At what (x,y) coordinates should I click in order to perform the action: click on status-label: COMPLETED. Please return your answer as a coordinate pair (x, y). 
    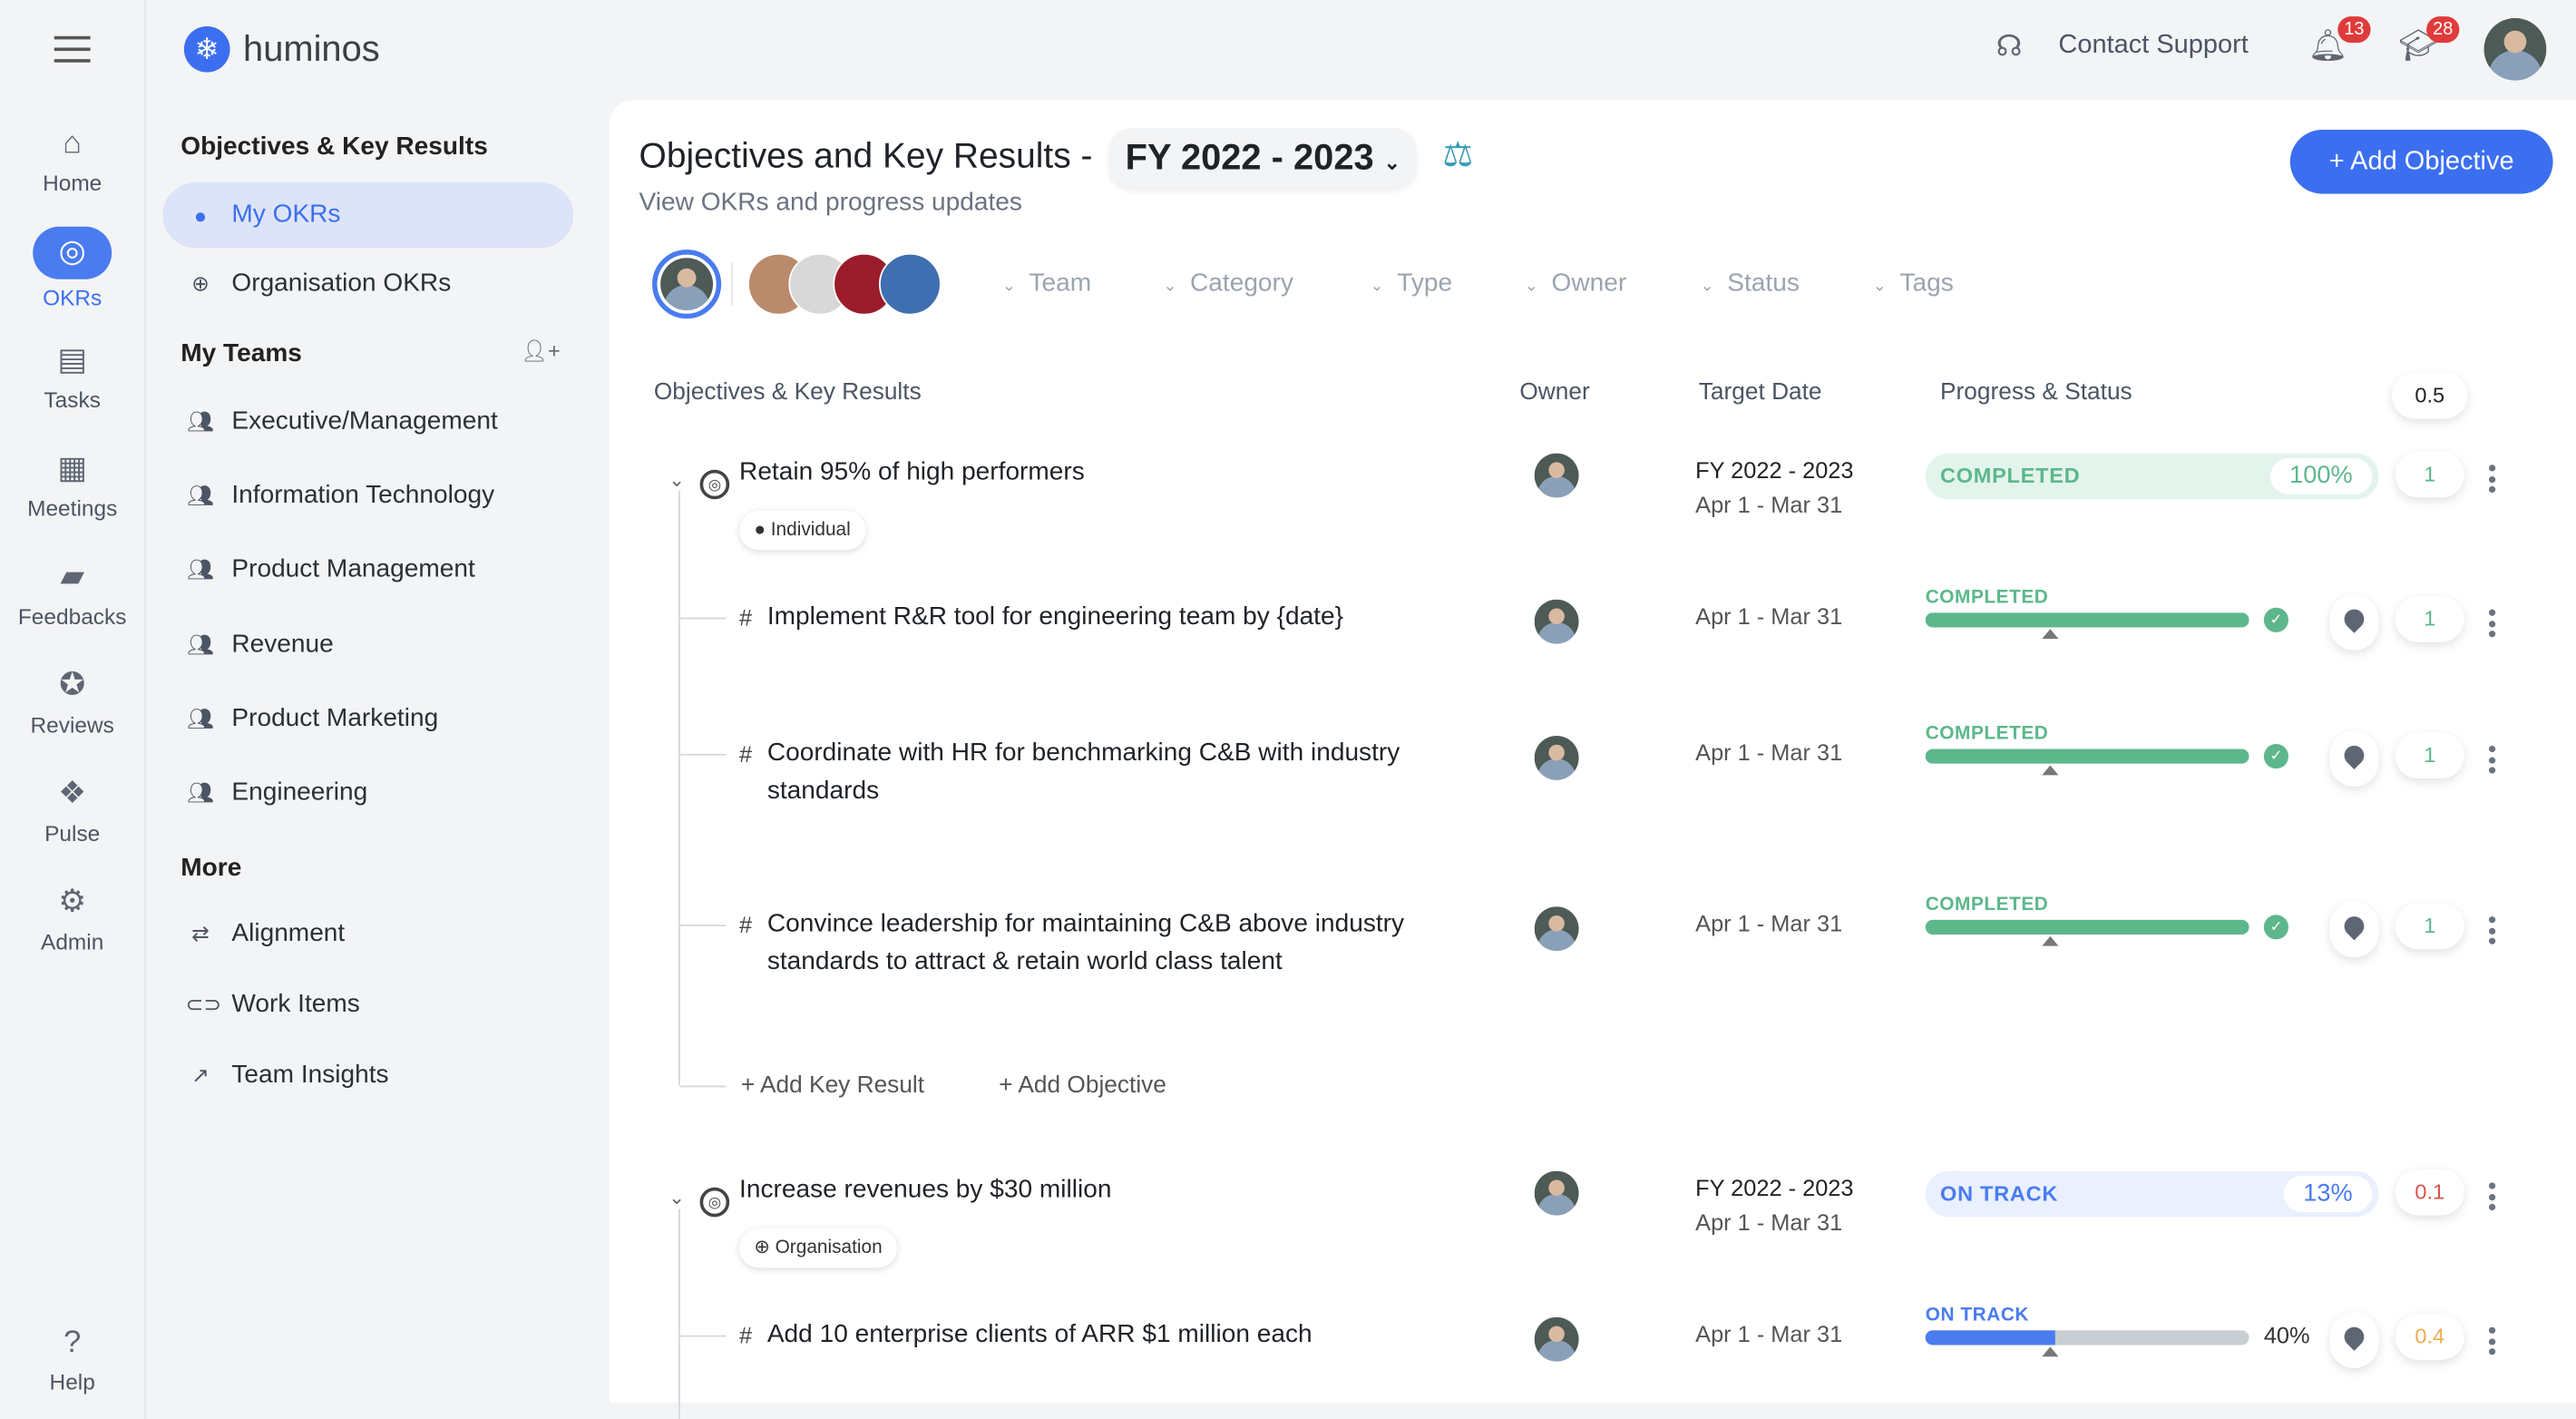
    Looking at the image, I should click on (2010, 475).